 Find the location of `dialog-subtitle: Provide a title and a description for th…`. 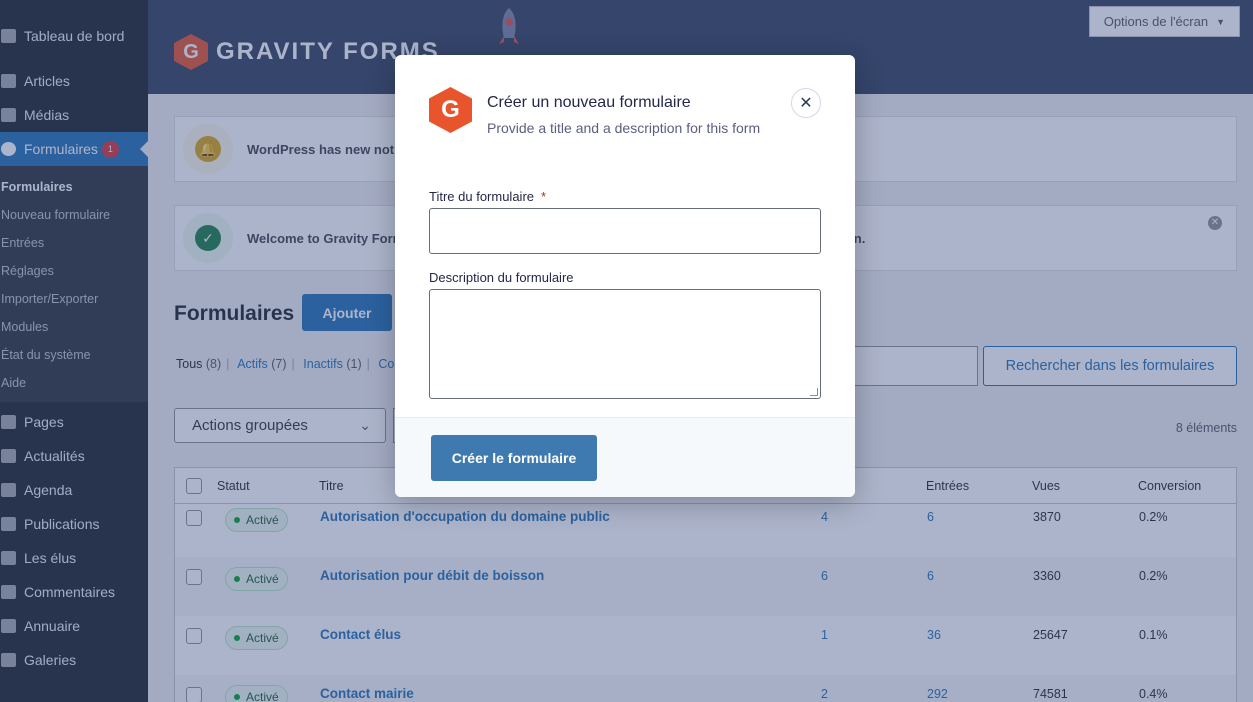

dialog-subtitle: Provide a title and a description for th… is located at coordinates (624, 128).